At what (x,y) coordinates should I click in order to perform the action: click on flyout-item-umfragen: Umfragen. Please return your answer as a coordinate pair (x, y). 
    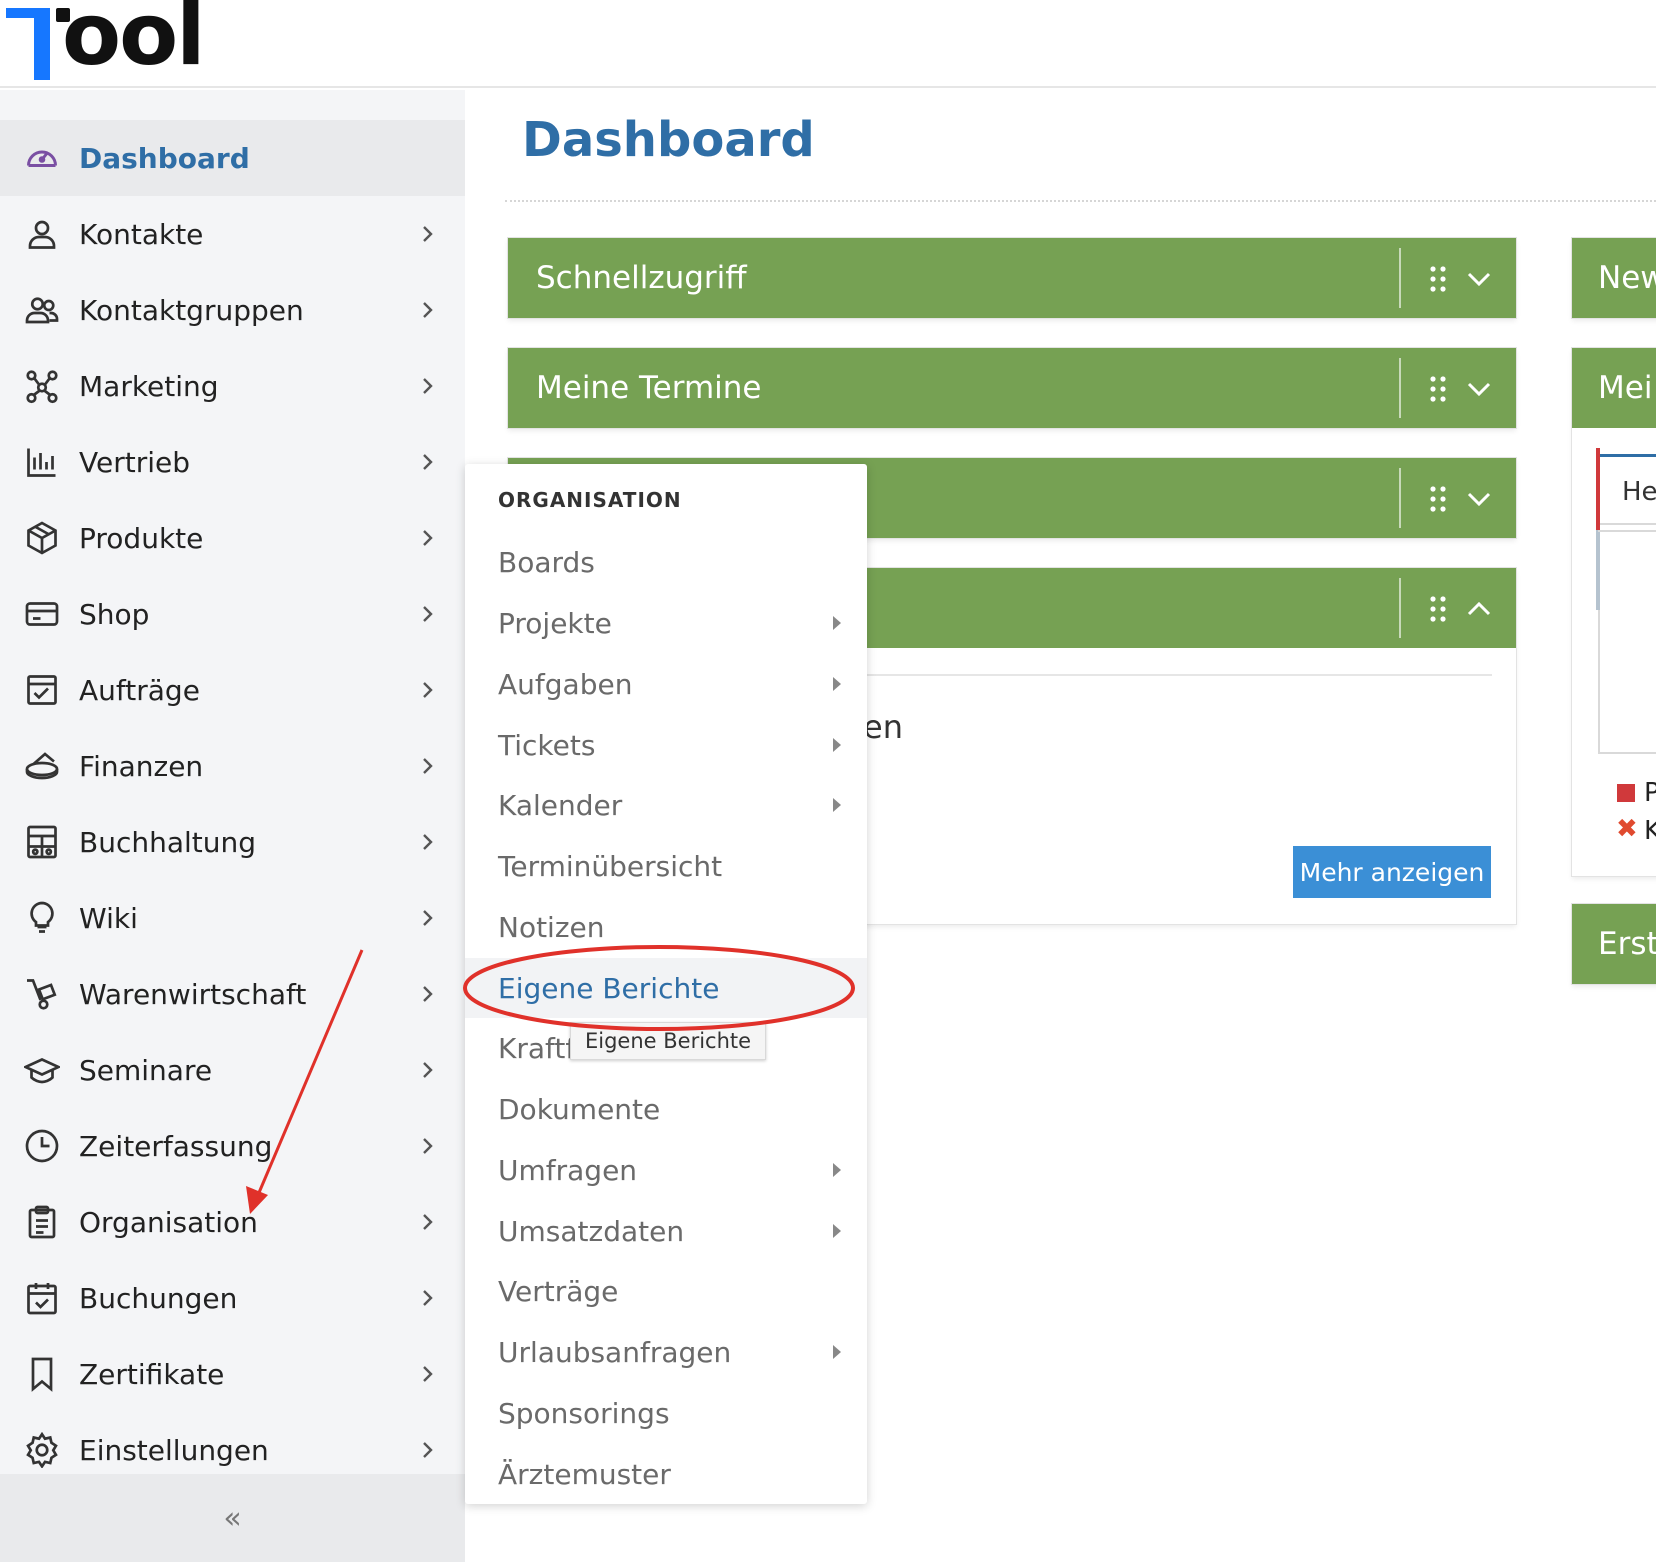
    Looking at the image, I should click on (666, 1170).